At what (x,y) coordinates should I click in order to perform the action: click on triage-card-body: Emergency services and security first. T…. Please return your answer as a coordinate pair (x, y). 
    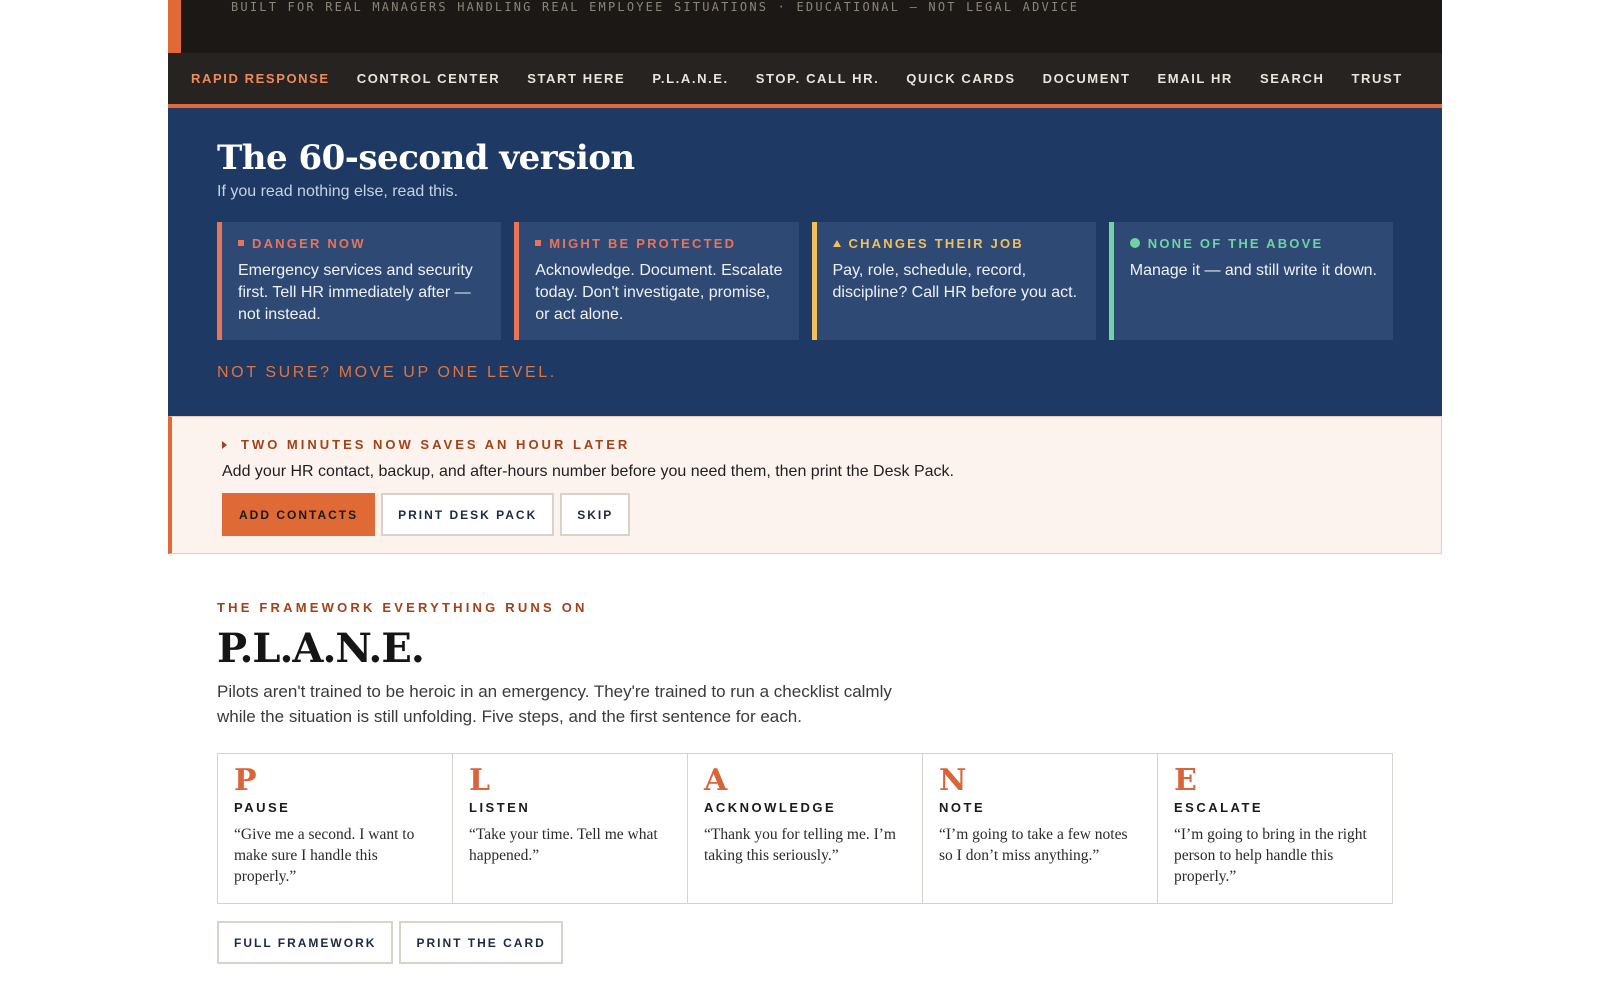
    Looking at the image, I should click on (355, 292).